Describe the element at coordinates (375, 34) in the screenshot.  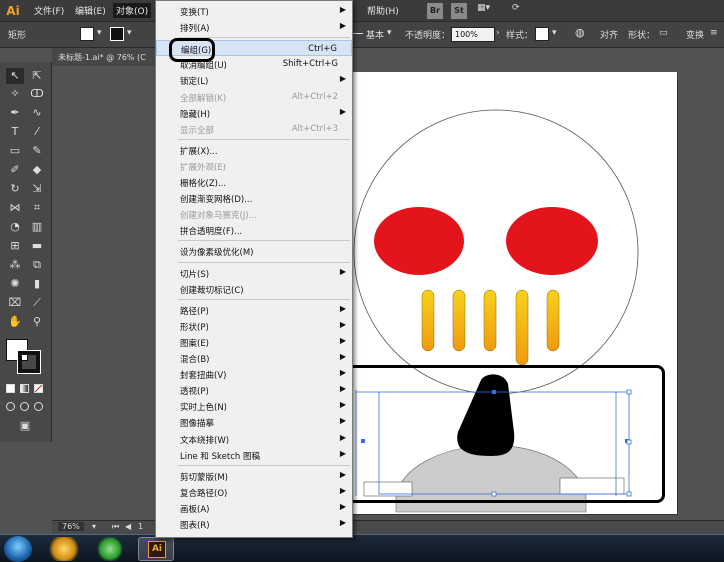
I see `stroke-style-label: 基本` at that location.